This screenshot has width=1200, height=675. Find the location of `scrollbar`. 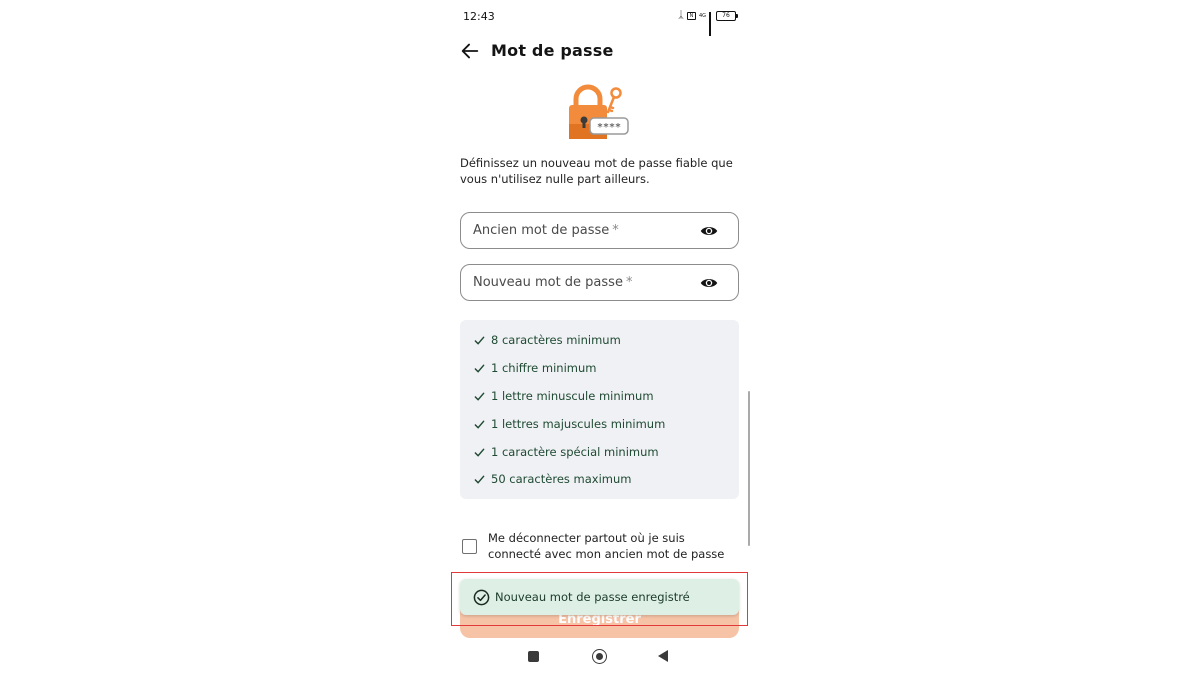

scrollbar is located at coordinates (749, 468).